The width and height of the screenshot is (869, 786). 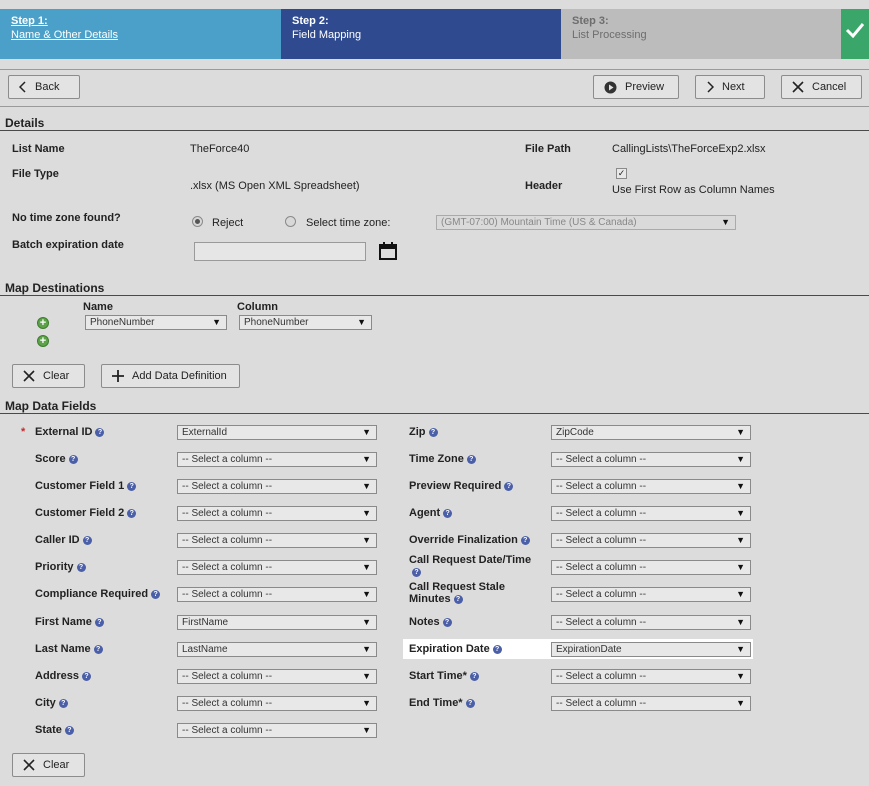 I want to click on header-checkbox: ✓, so click(x=621, y=173).